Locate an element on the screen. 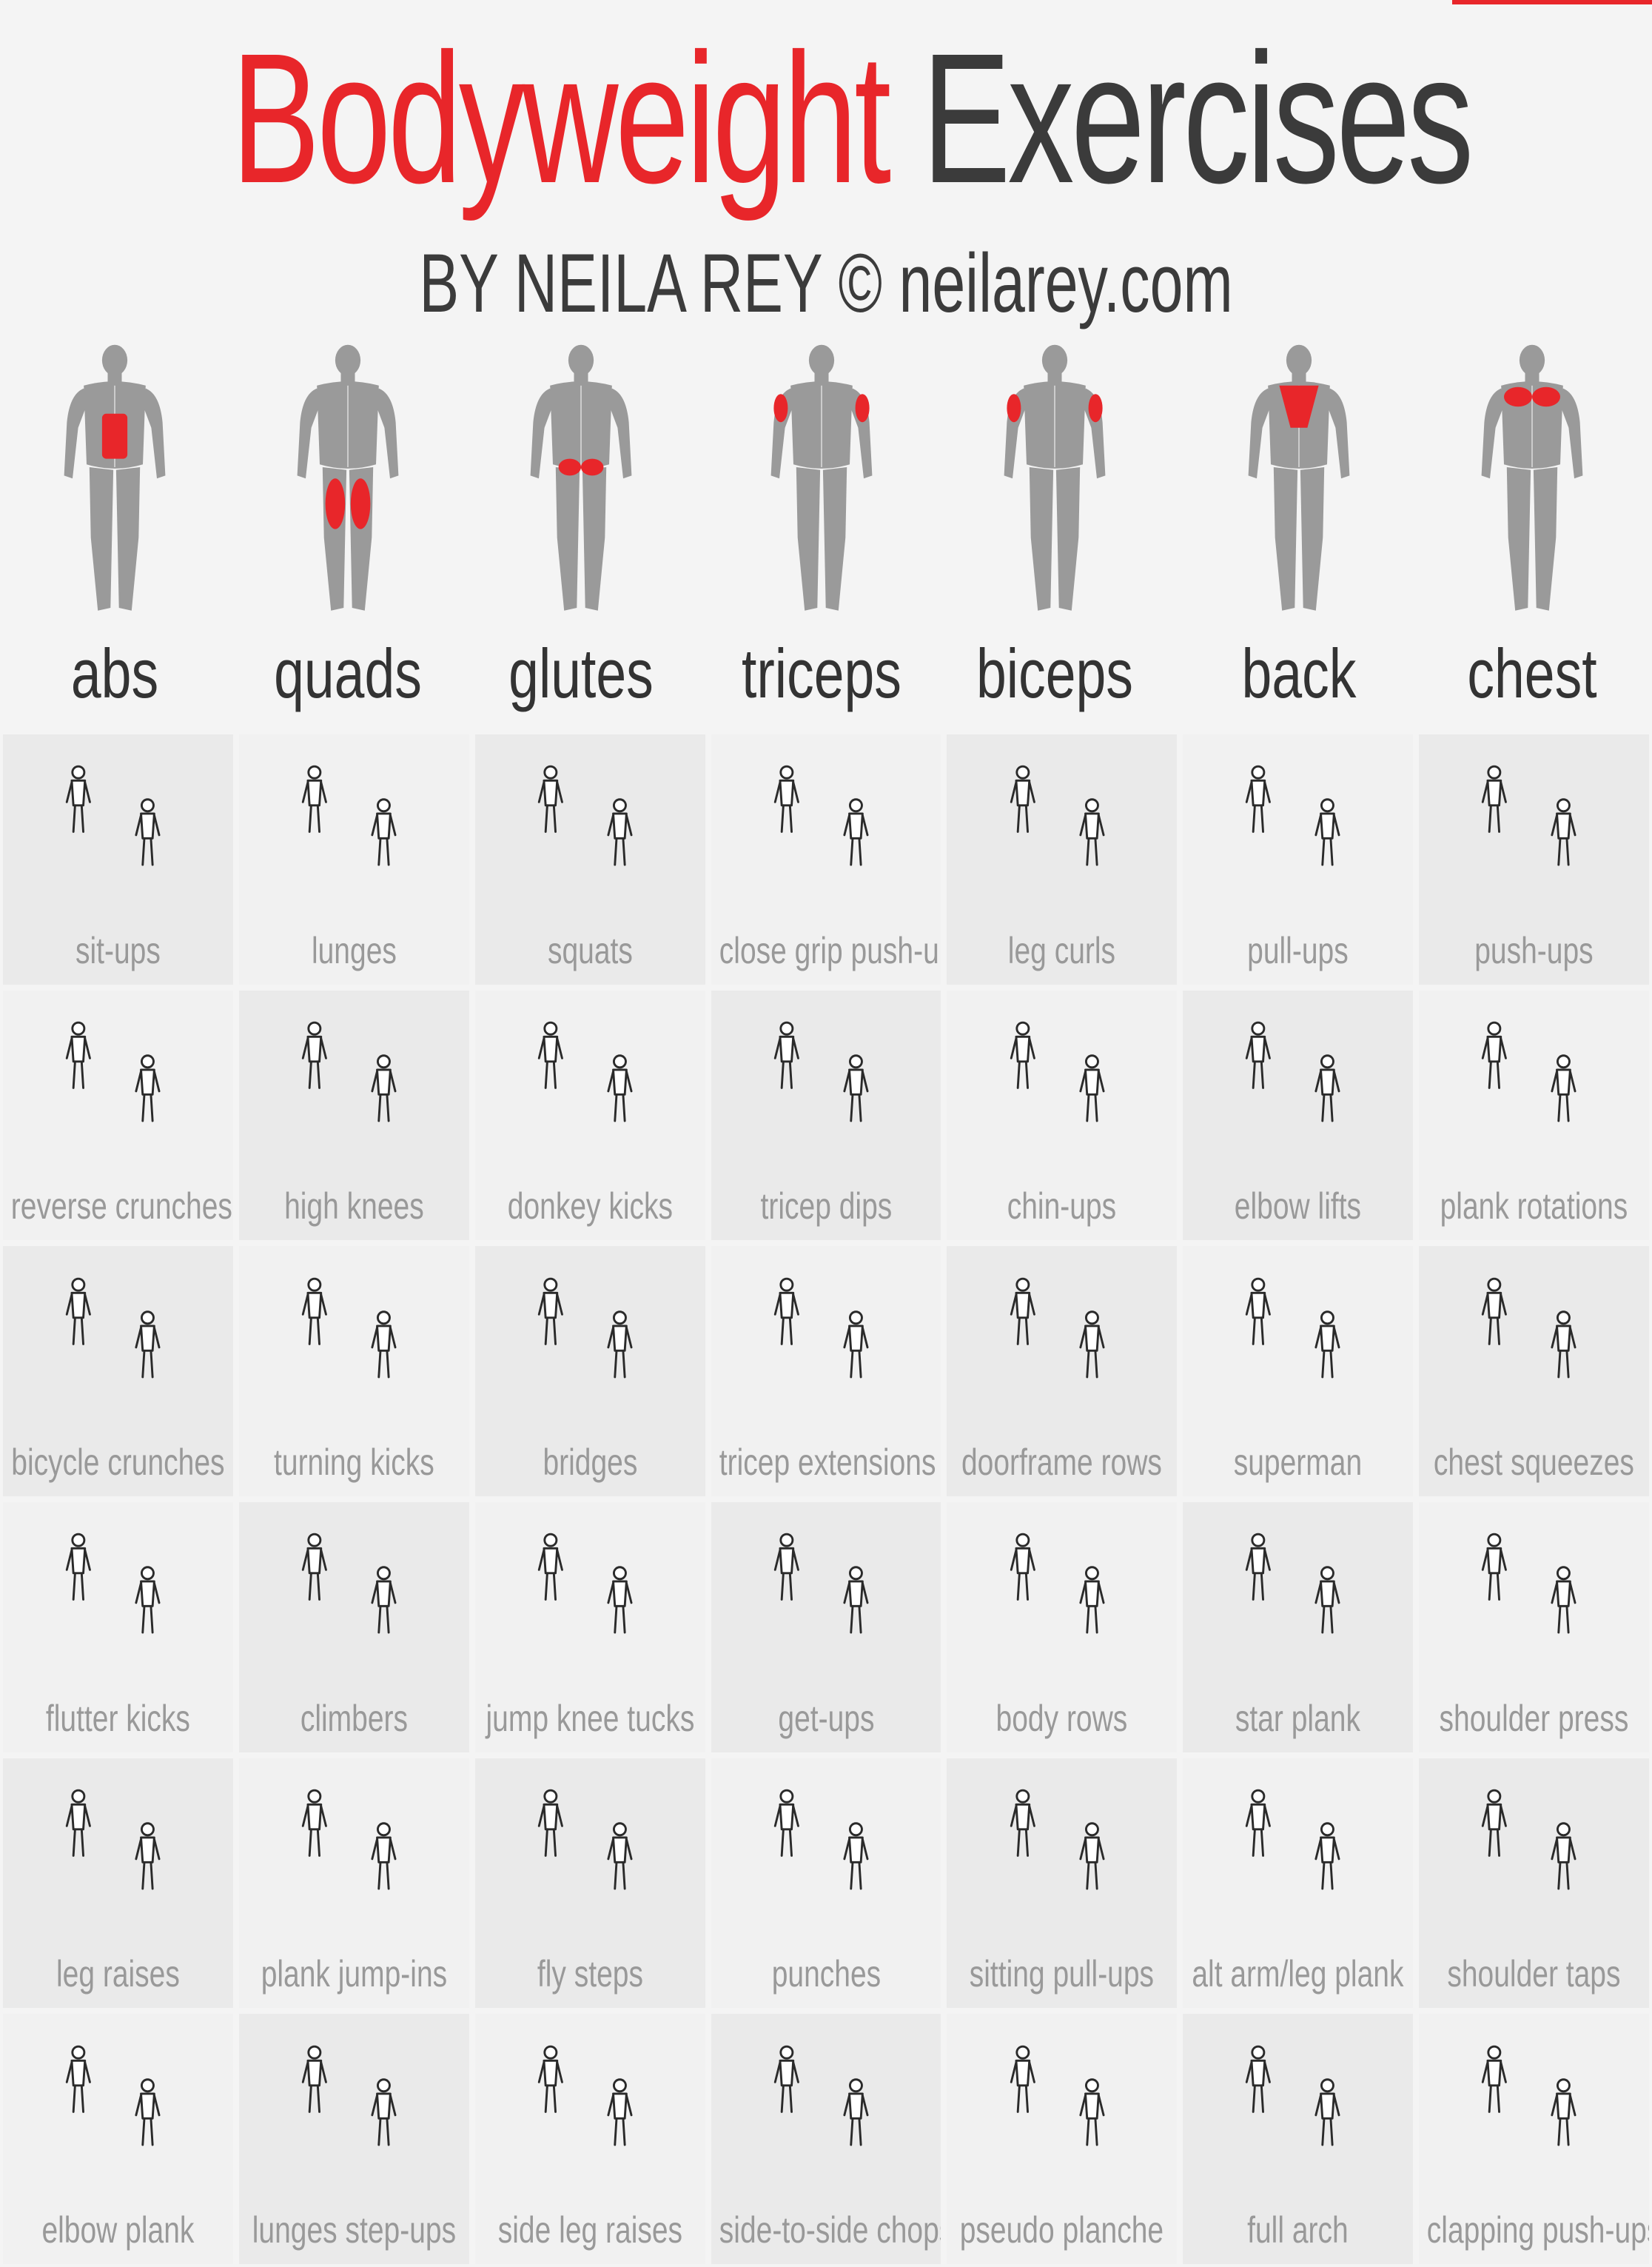 The width and height of the screenshot is (1652, 2267). exercise-label: plank jump-ins is located at coordinates (354, 1974).